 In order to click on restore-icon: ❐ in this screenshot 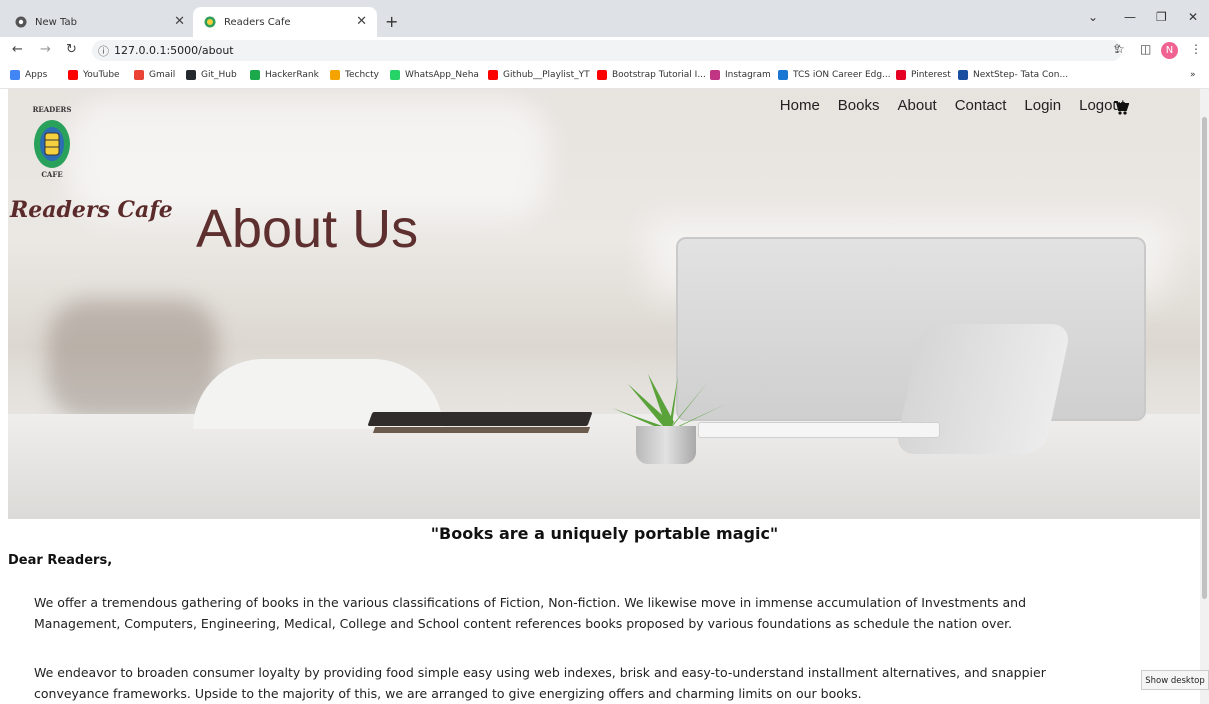, I will do `click(1161, 17)`.